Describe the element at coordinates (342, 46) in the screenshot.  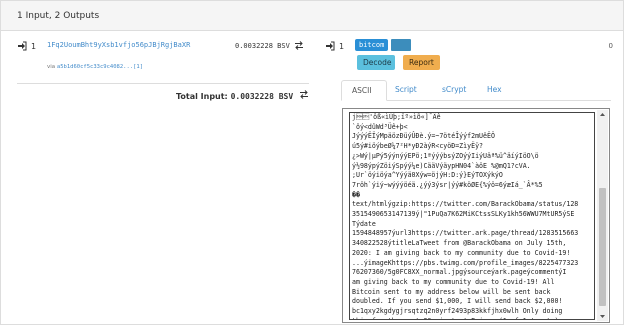
I see `output-index: 1` at that location.